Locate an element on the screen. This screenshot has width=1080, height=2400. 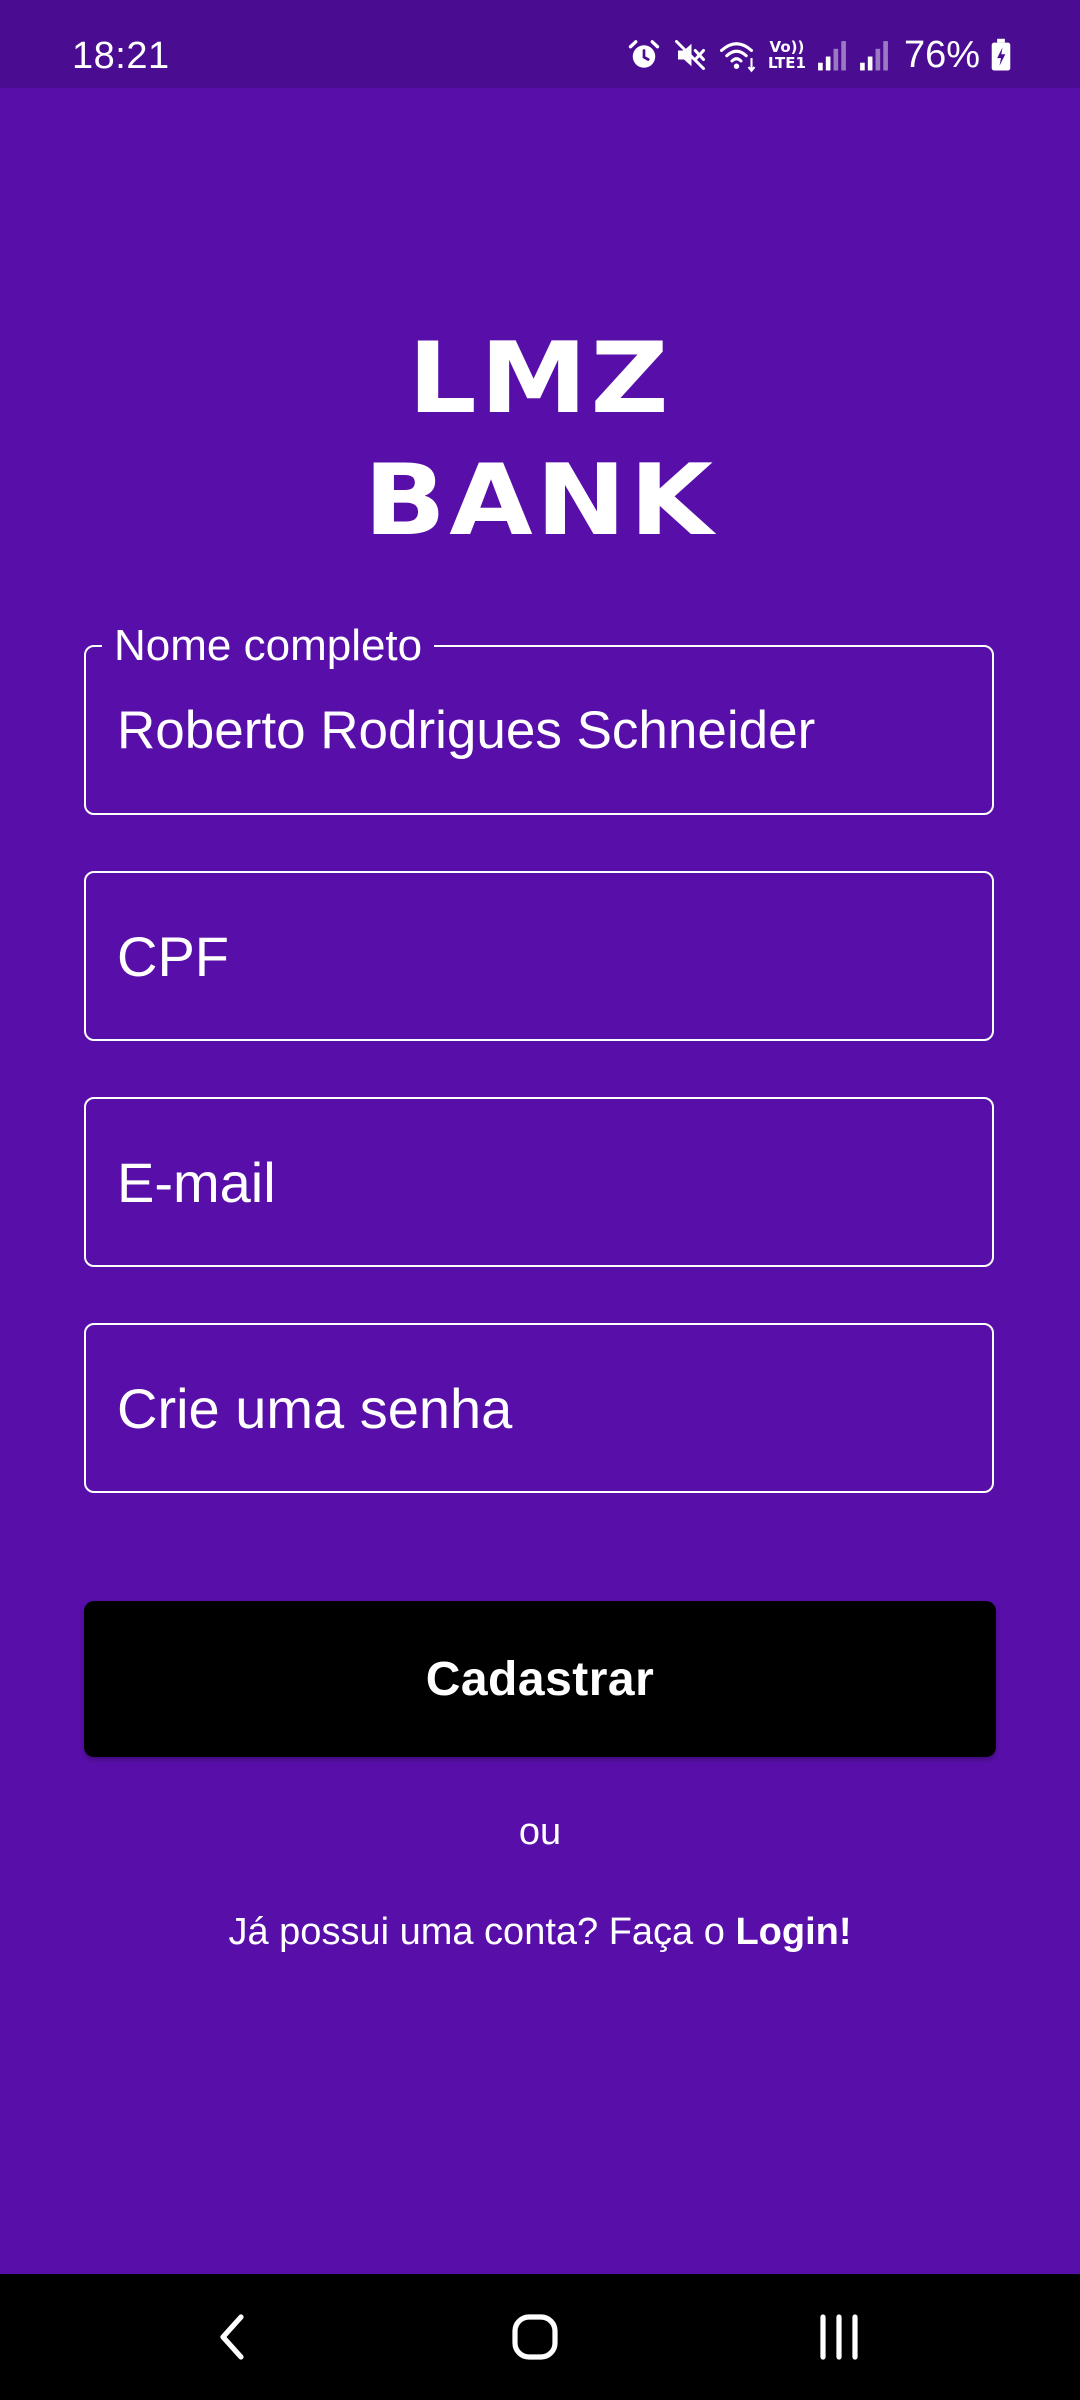
login-prompt-text: Já possui uma conta? Faça o is located at coordinates (482, 1932).